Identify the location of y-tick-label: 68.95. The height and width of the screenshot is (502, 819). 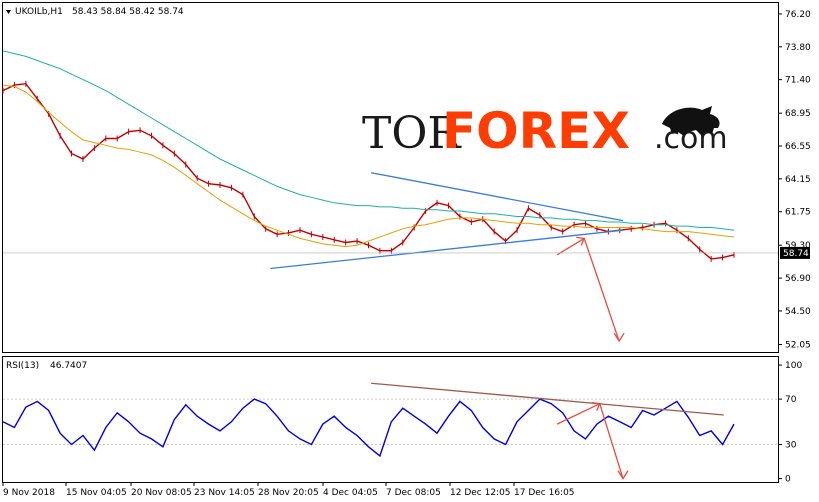
(798, 114).